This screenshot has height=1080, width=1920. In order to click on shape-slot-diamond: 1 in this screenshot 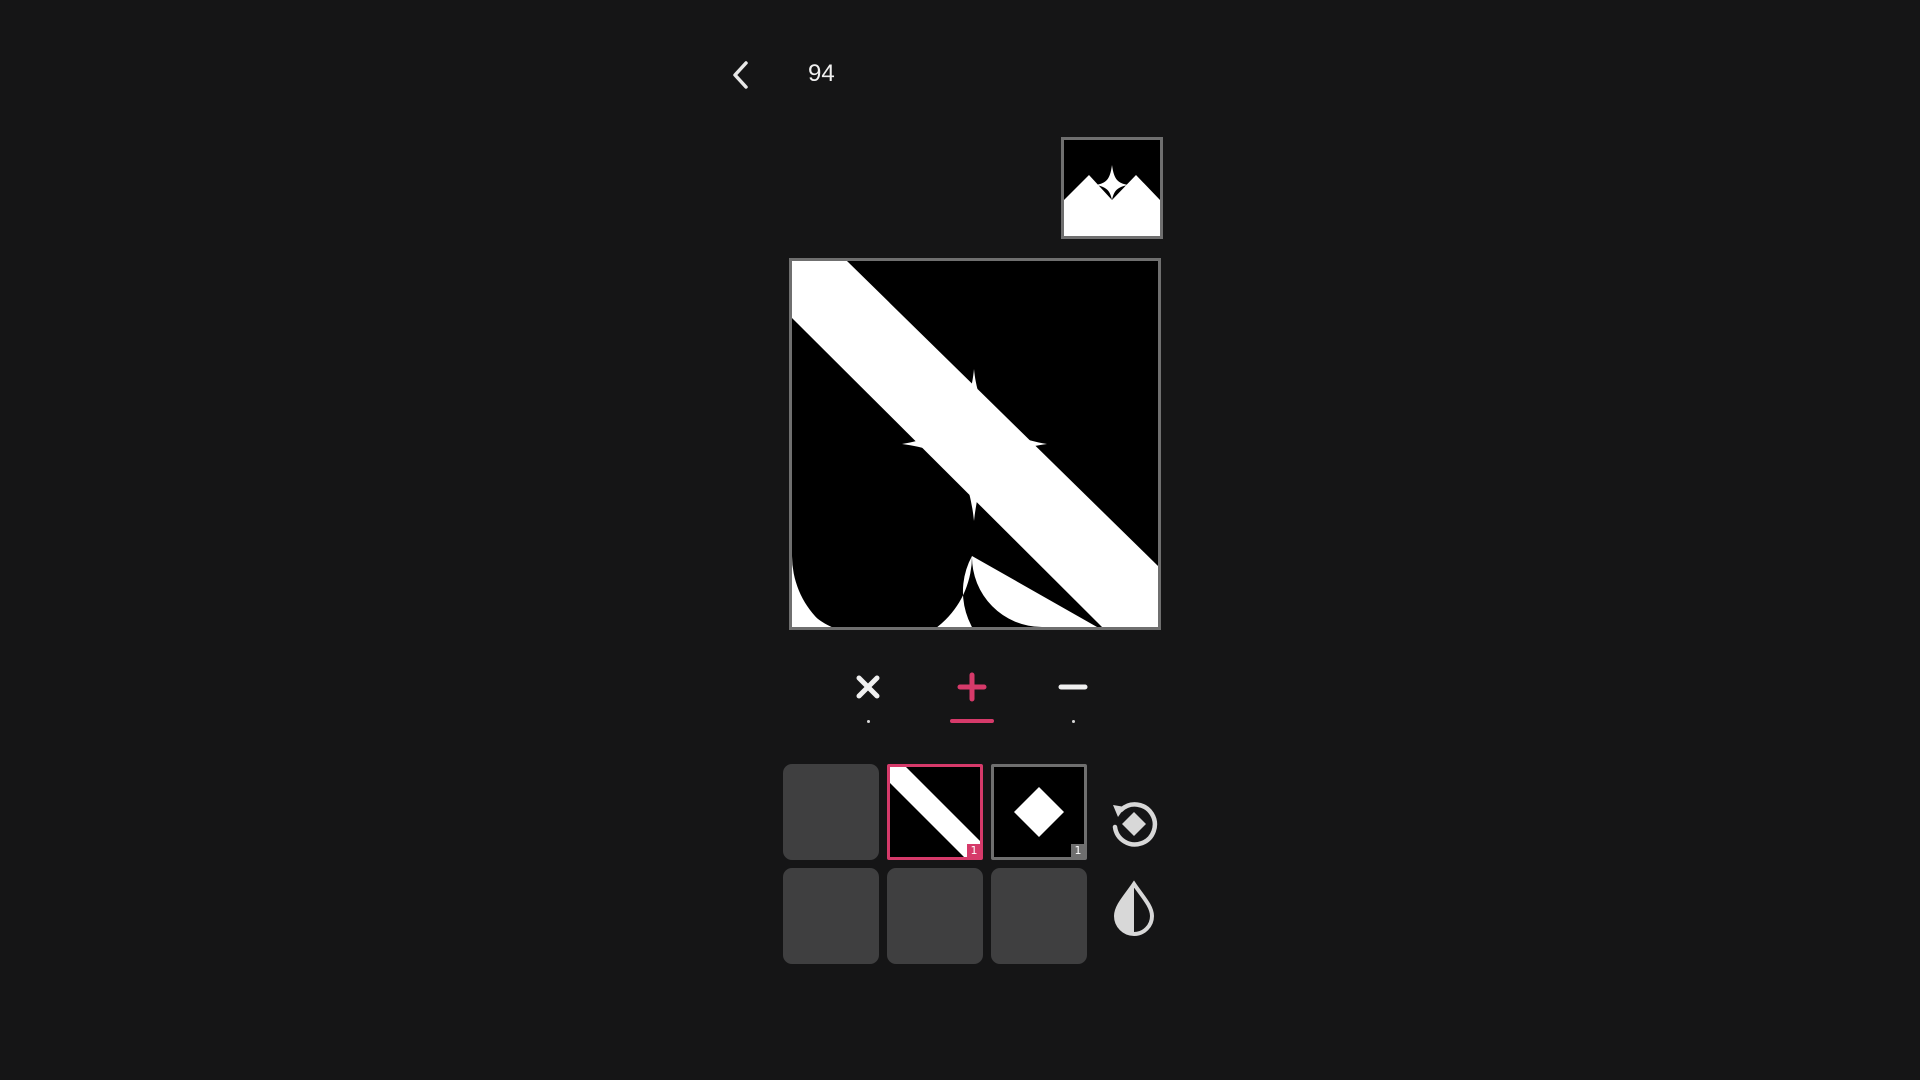, I will do `click(1039, 812)`.